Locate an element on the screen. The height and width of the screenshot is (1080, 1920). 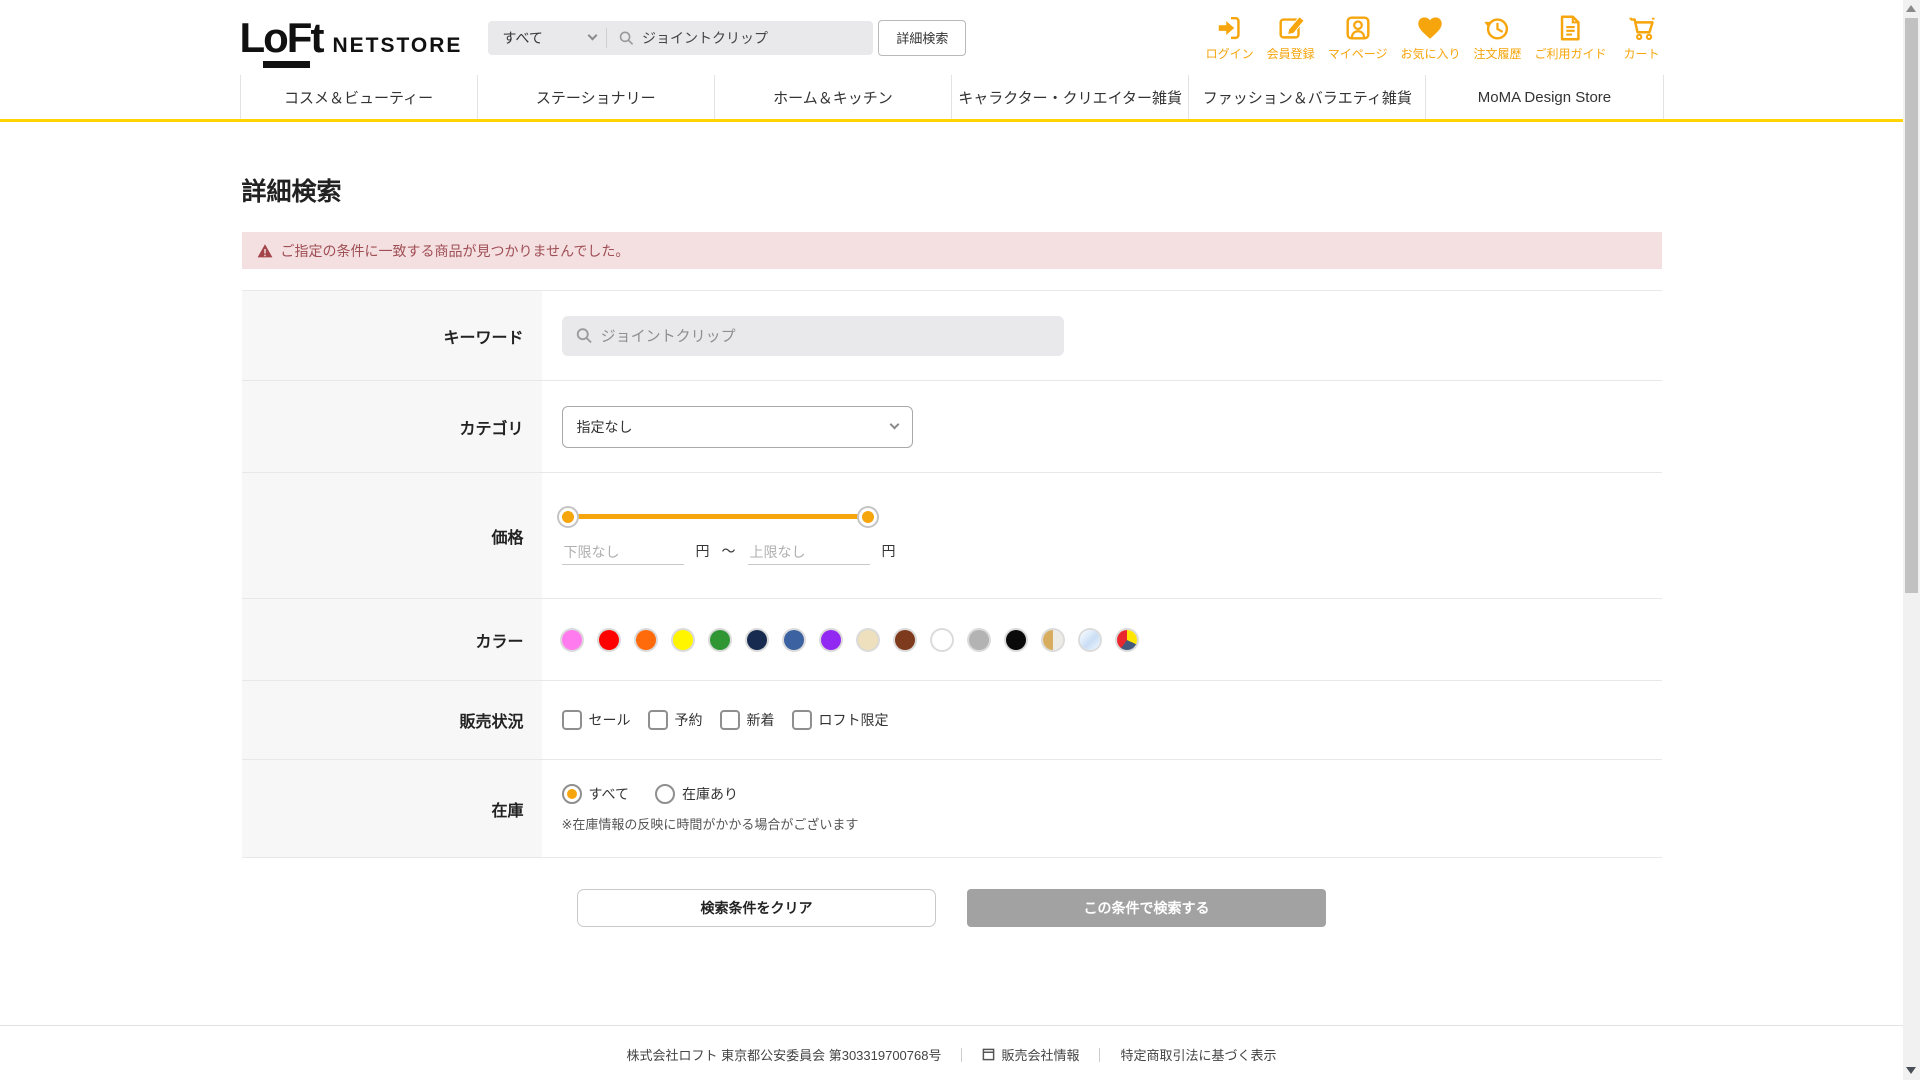
guide-link: ご利用ガイド is located at coordinates (1570, 37).